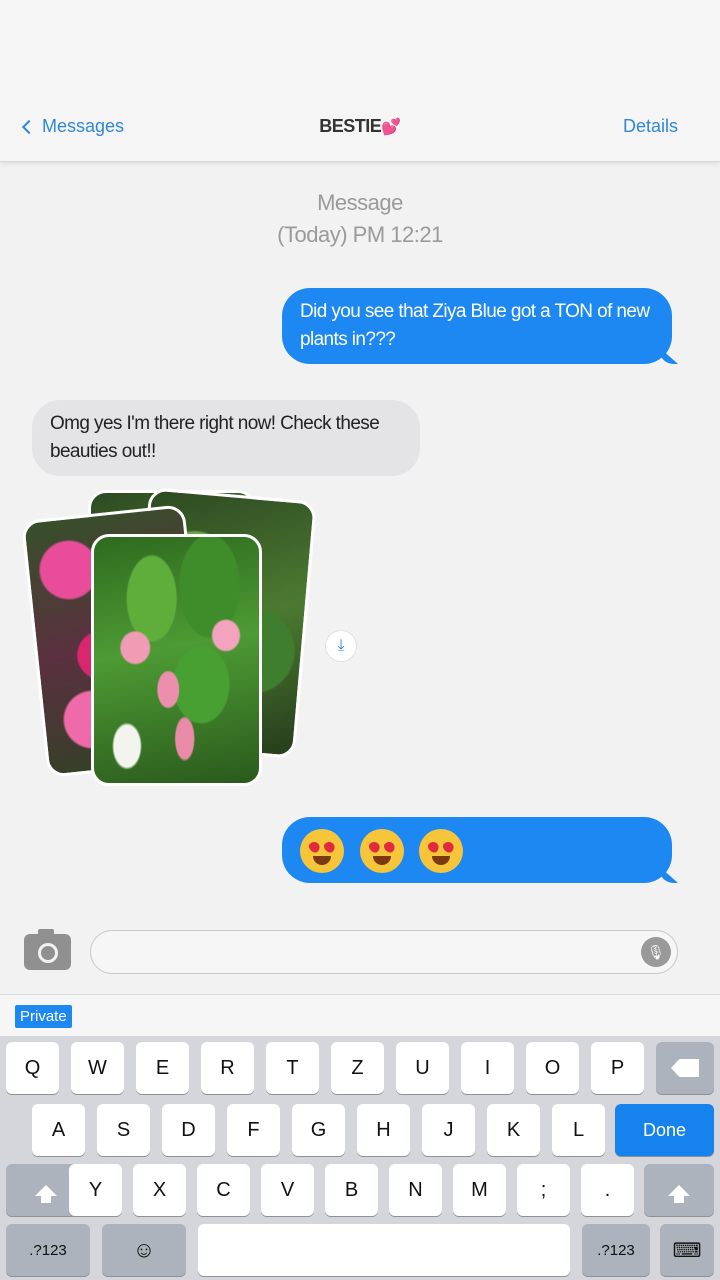 The height and width of the screenshot is (1280, 720). I want to click on numbers-key-left: .?123, so click(48, 1250).